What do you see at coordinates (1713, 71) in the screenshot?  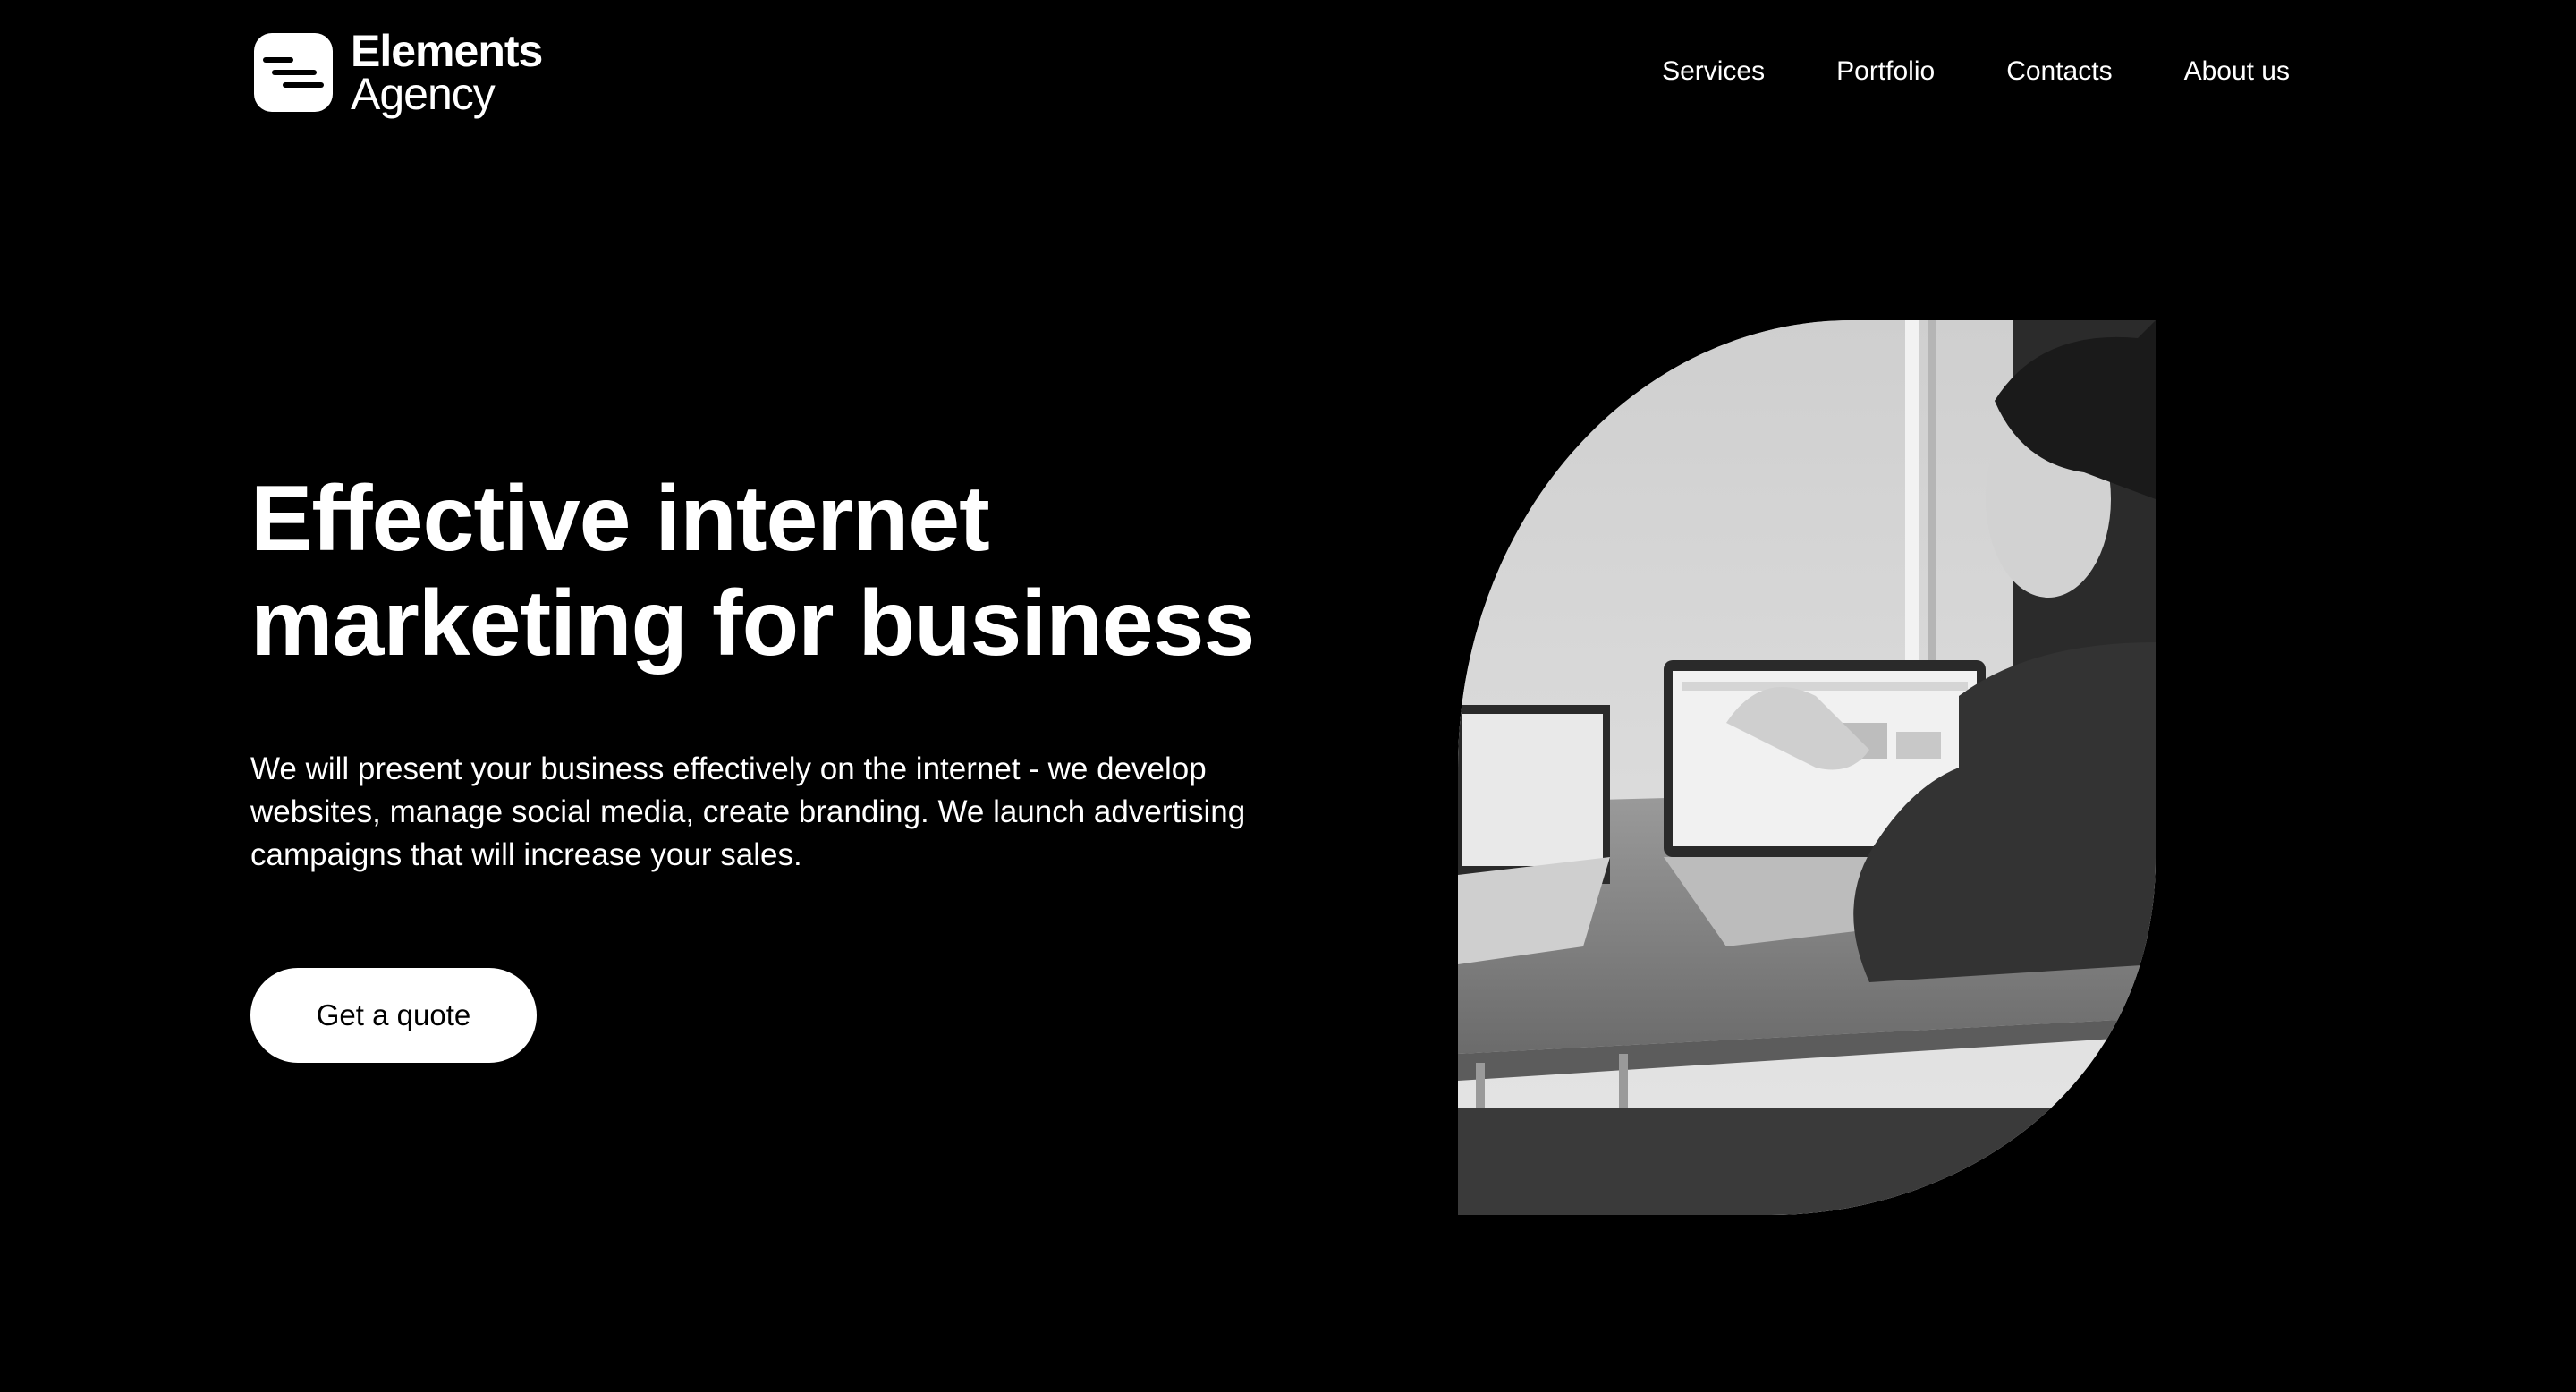 I see `nav-link-services: Services` at bounding box center [1713, 71].